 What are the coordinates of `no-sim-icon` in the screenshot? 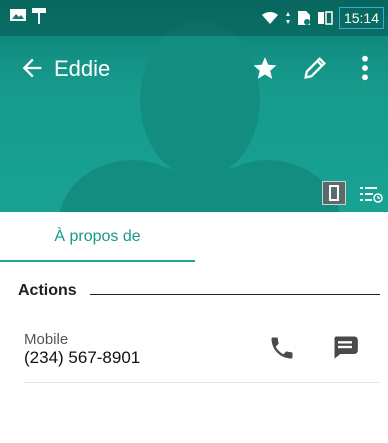 It's located at (303, 18).